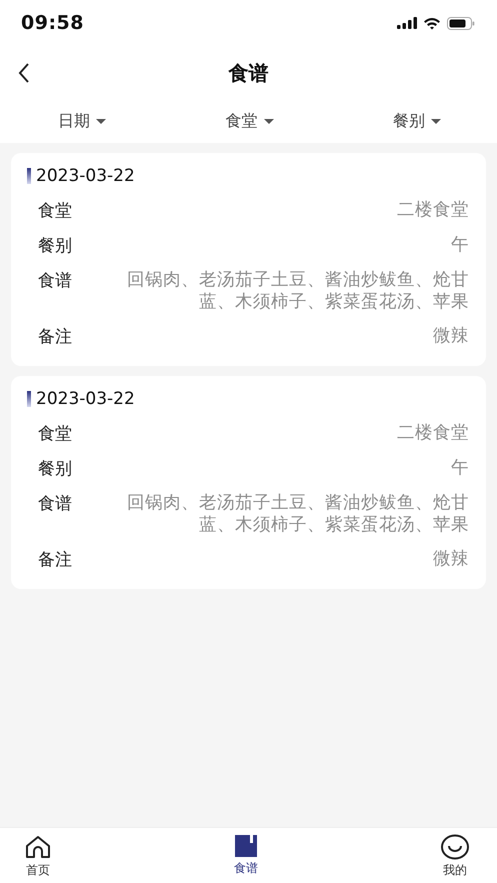 This screenshot has width=497, height=883. Describe the element at coordinates (461, 23) in the screenshot. I see `battery-icon` at that location.